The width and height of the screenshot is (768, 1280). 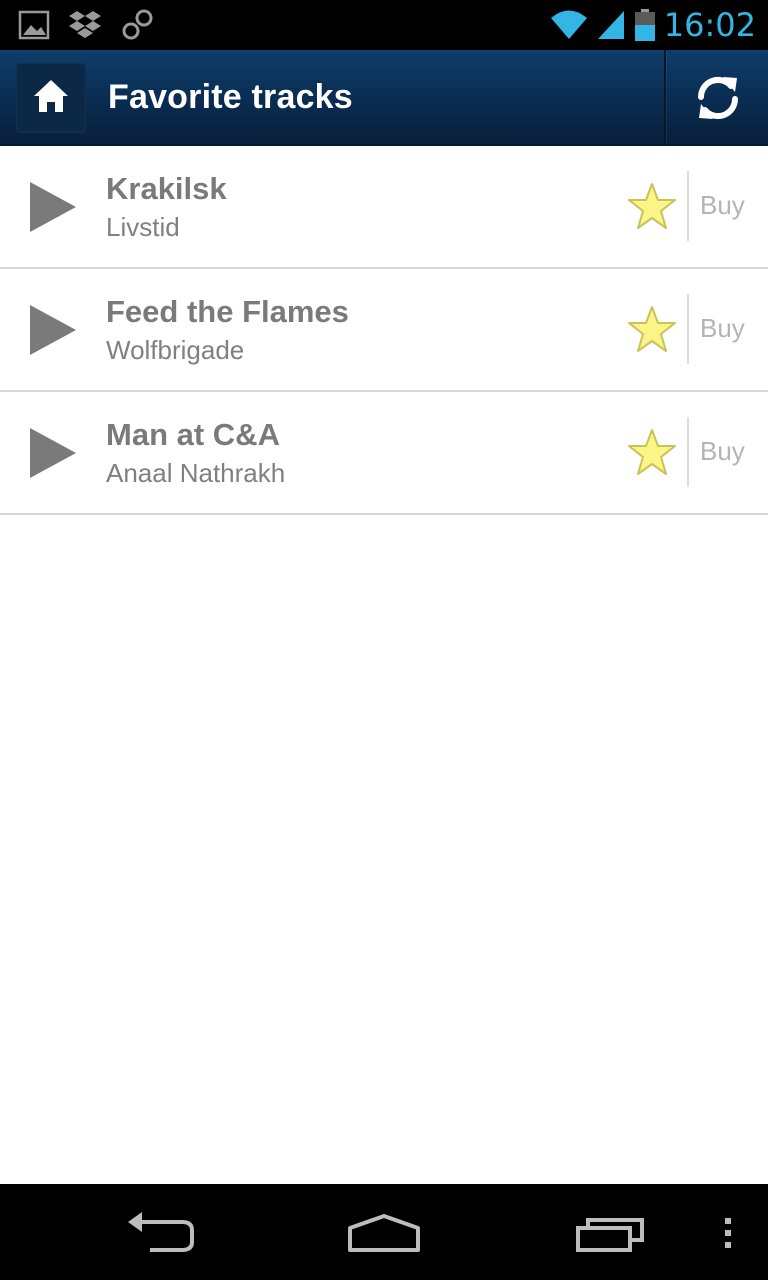 What do you see at coordinates (160, 1232) in the screenshot?
I see `back-icon` at bounding box center [160, 1232].